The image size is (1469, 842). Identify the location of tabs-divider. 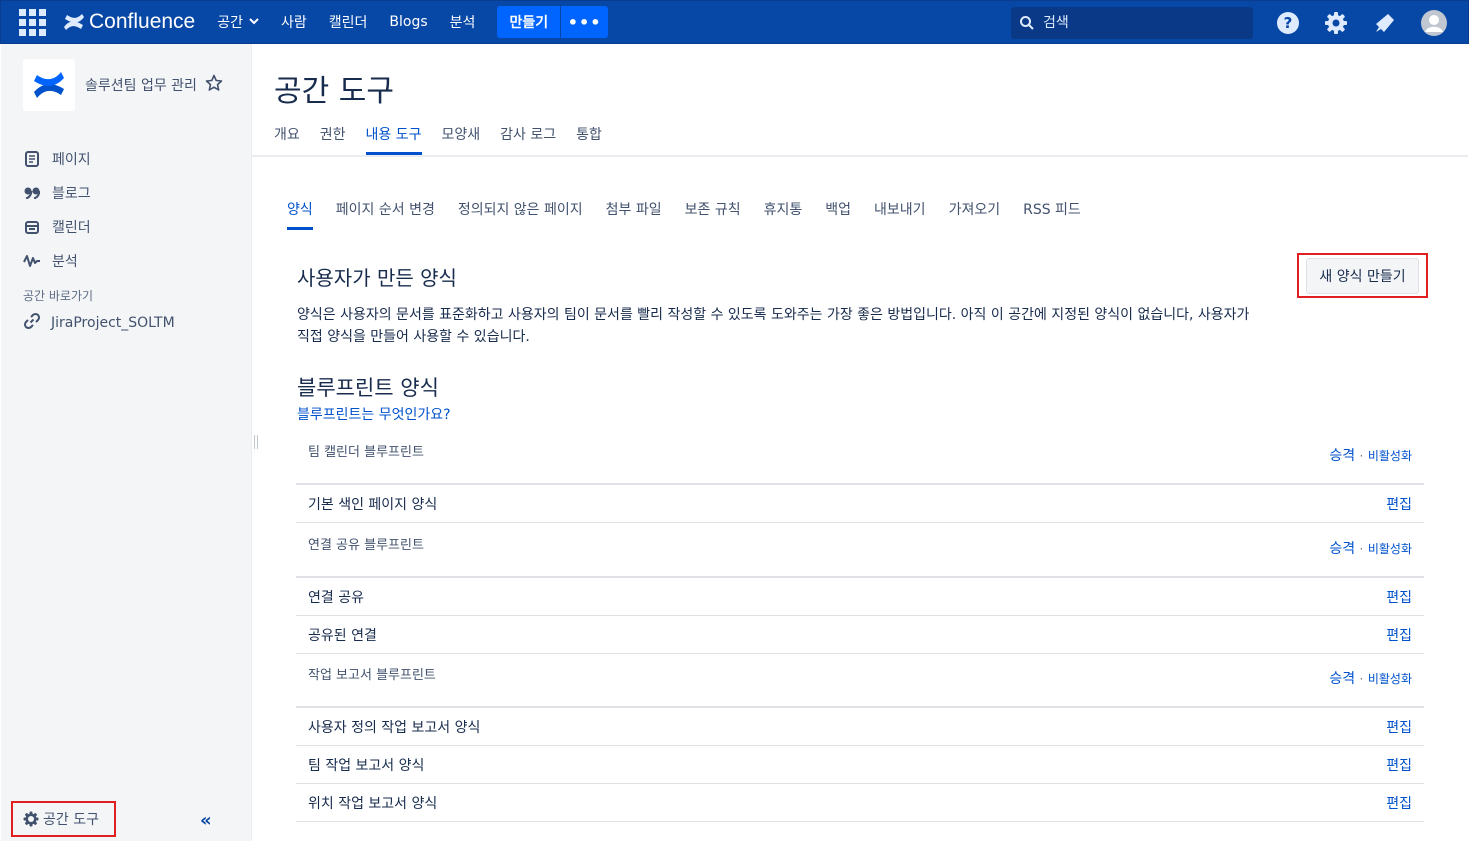
(860, 156).